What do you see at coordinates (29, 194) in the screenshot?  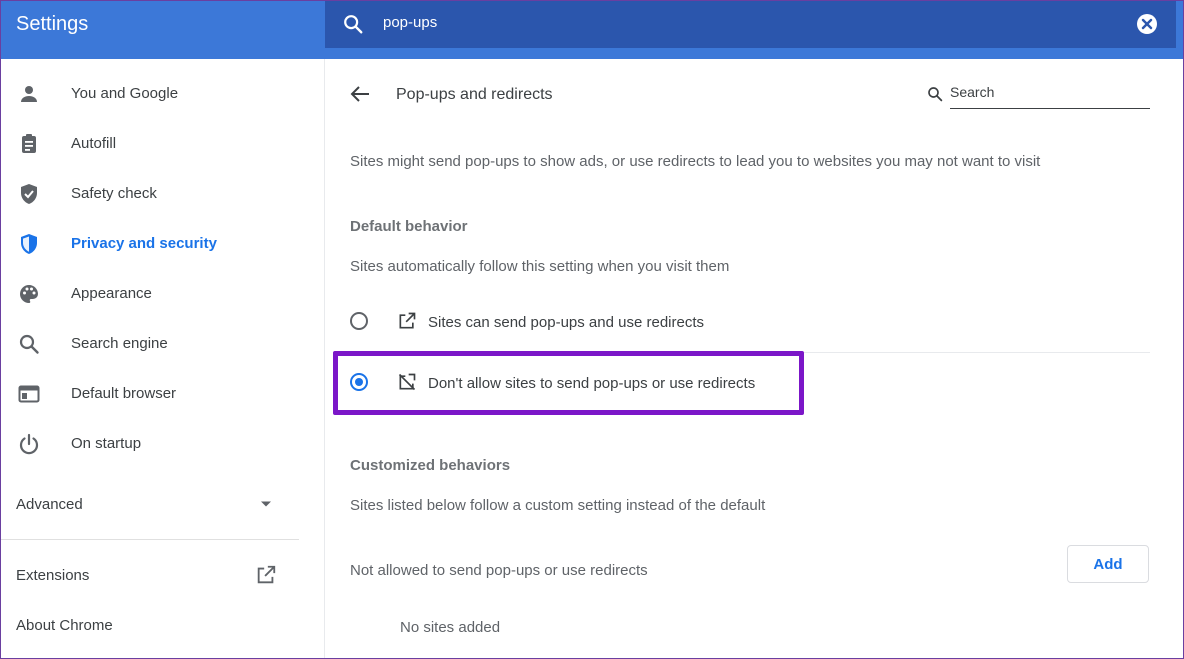 I see `shield-check-icon` at bounding box center [29, 194].